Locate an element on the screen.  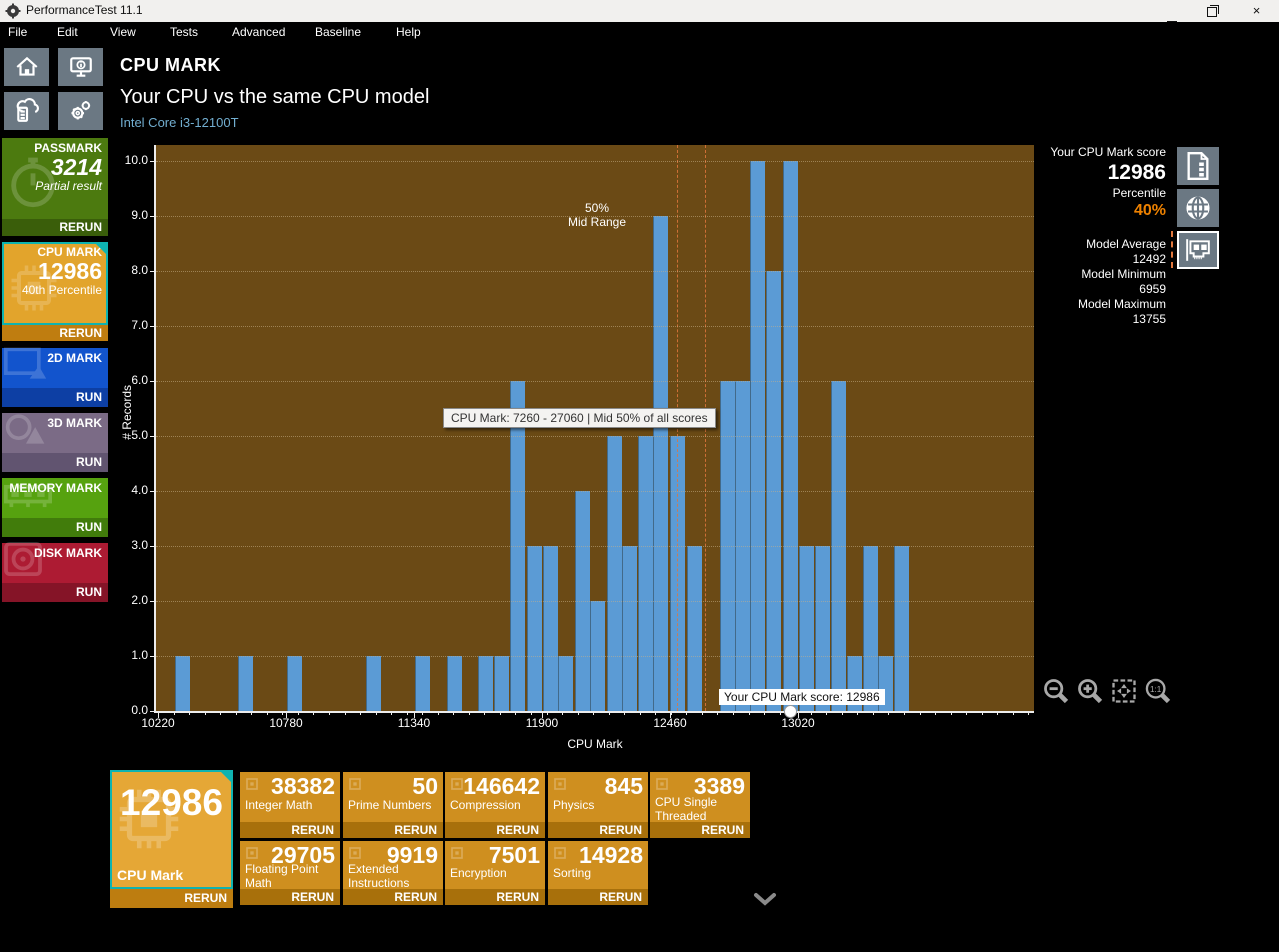
system-info-button is located at coordinates (80, 67).